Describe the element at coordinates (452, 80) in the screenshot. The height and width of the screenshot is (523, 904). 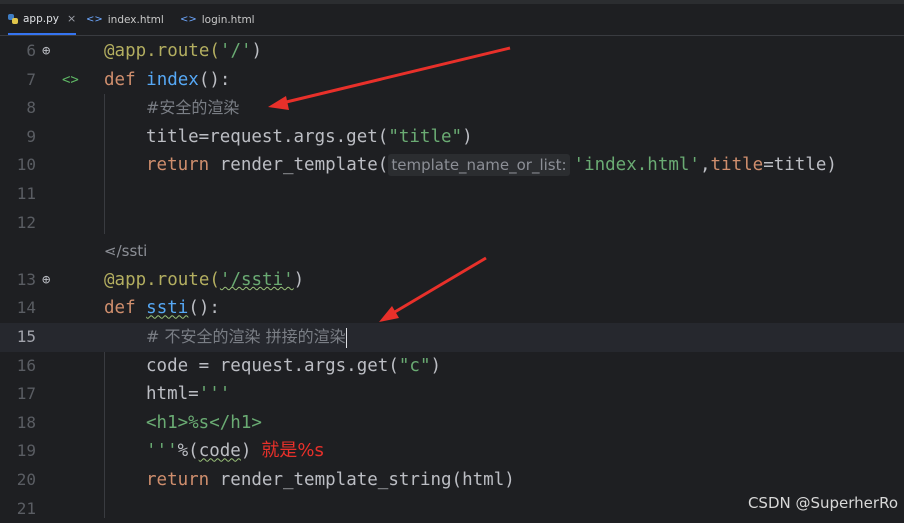
I see `code-line-7: 7 <> def index():` at that location.